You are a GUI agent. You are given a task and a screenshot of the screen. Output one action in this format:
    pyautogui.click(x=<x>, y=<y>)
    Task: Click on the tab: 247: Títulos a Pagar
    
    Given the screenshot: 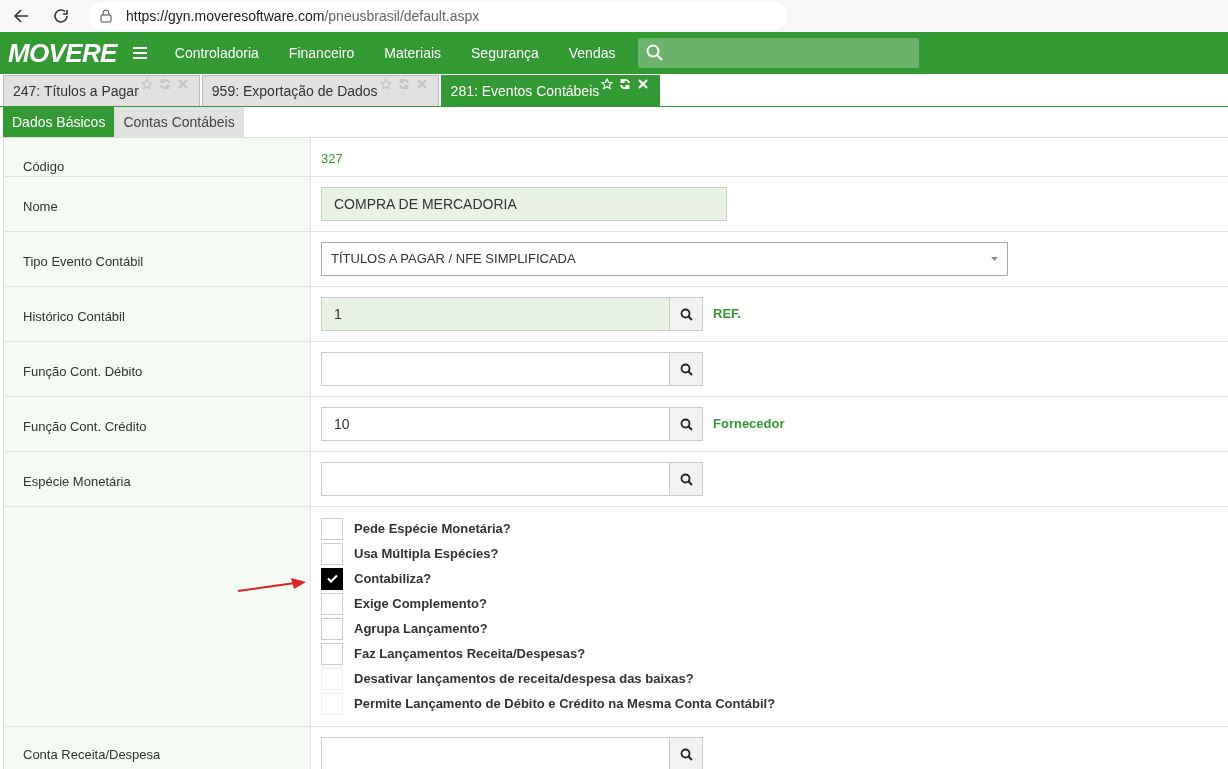 What is the action you would take?
    pyautogui.click(x=101, y=90)
    